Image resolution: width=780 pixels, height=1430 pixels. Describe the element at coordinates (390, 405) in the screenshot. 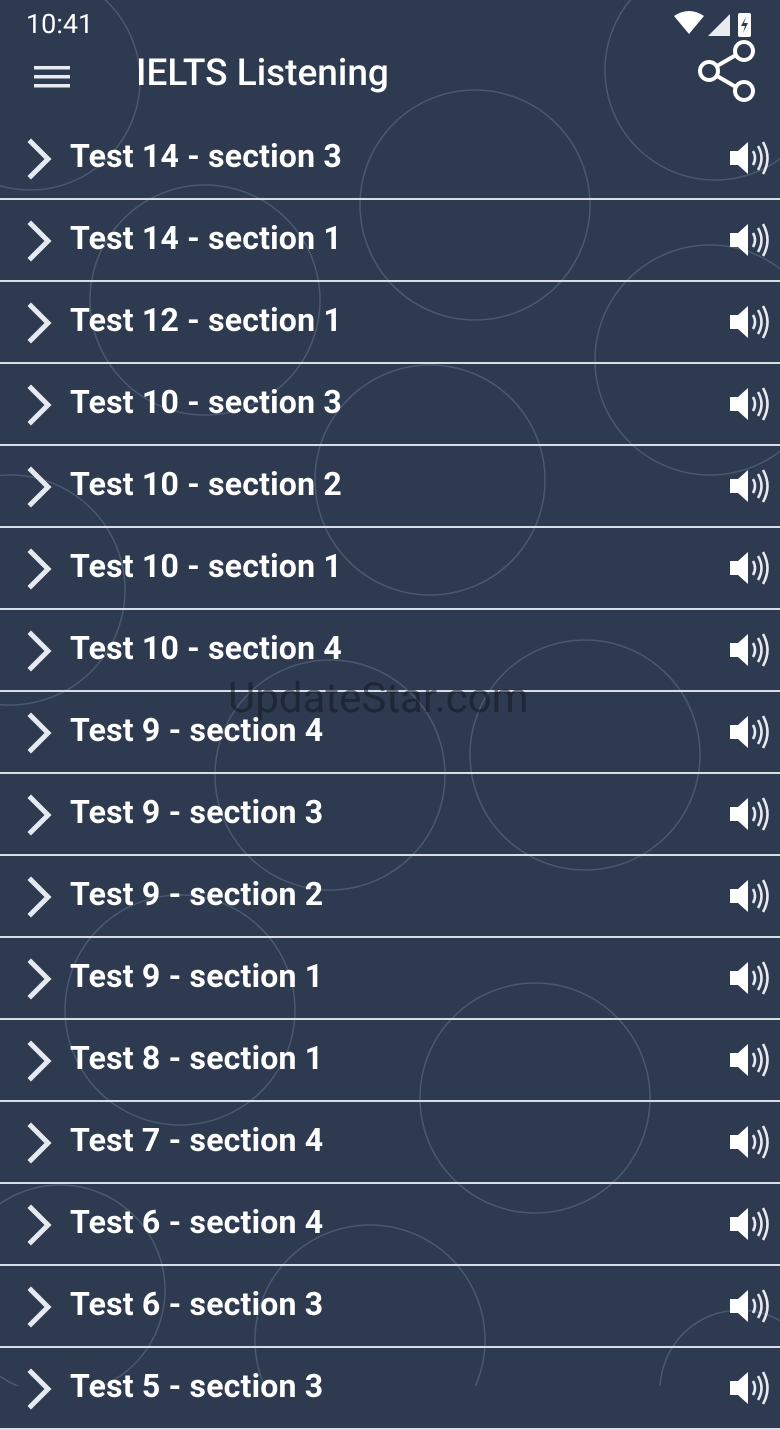

I see `list-item: Test 10 - section 3` at that location.